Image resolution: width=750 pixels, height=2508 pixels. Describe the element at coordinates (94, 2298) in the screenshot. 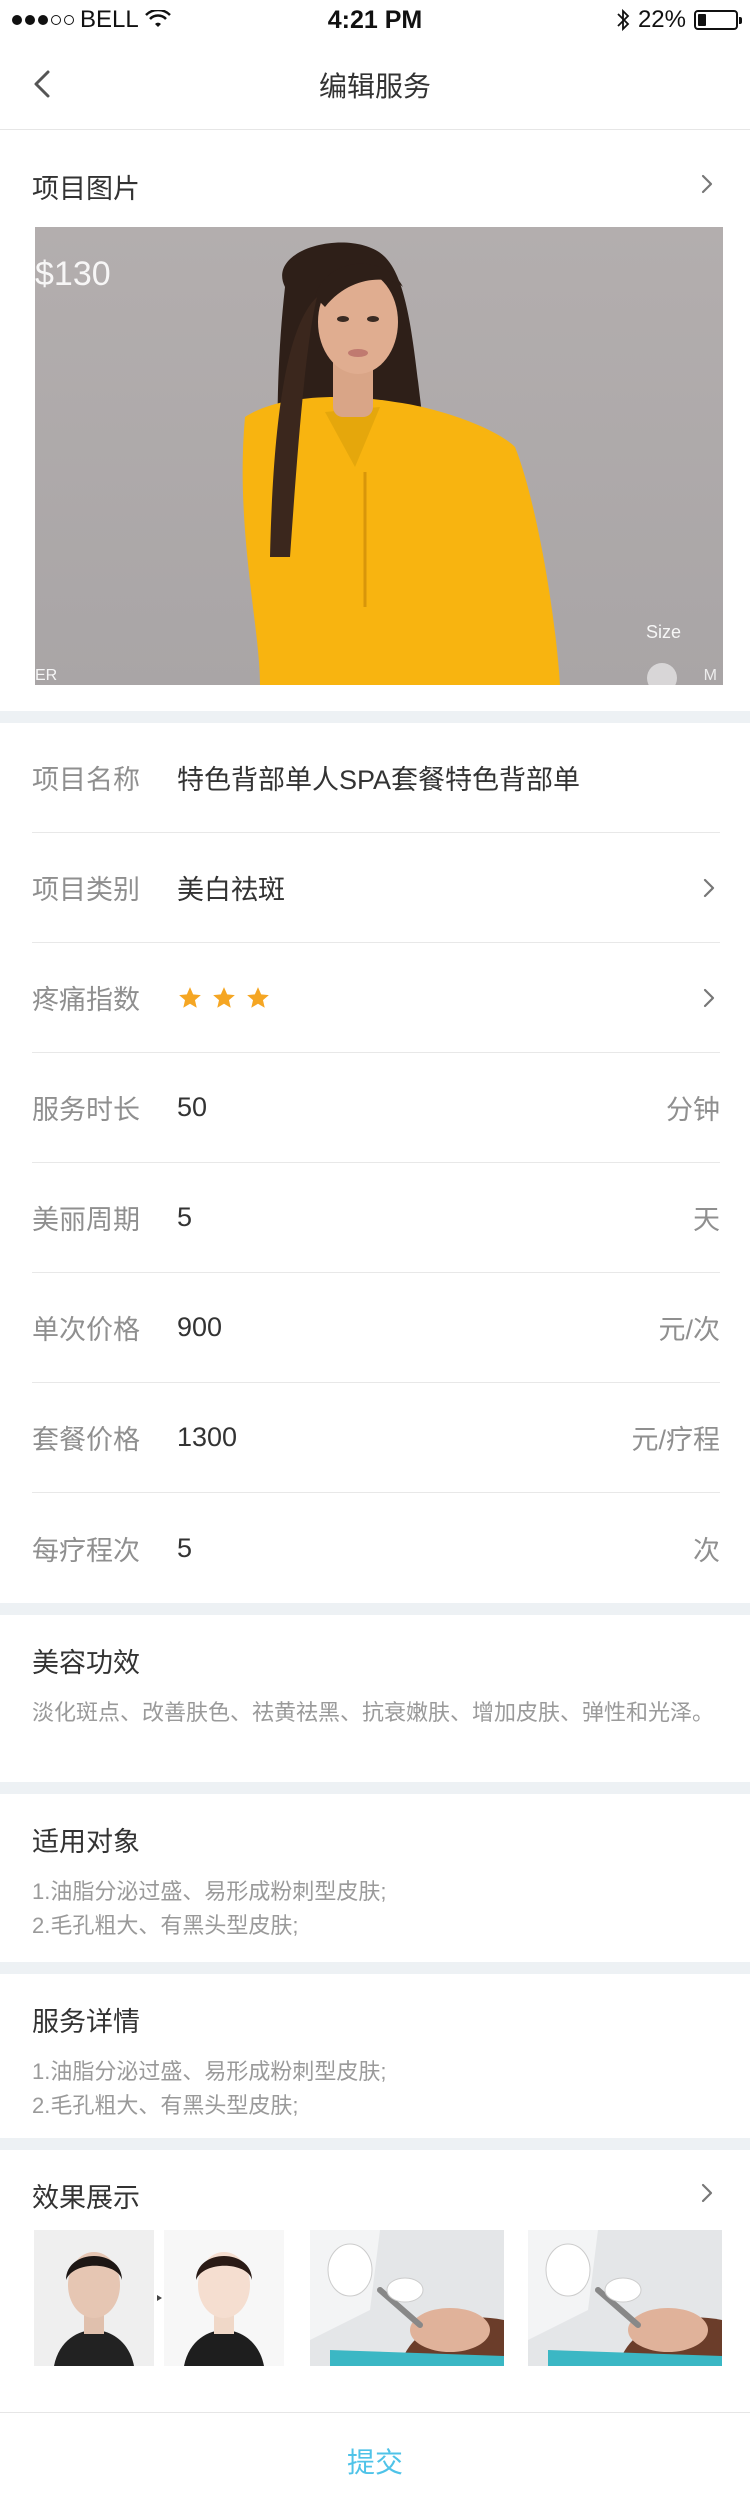

I see `before-photo` at that location.